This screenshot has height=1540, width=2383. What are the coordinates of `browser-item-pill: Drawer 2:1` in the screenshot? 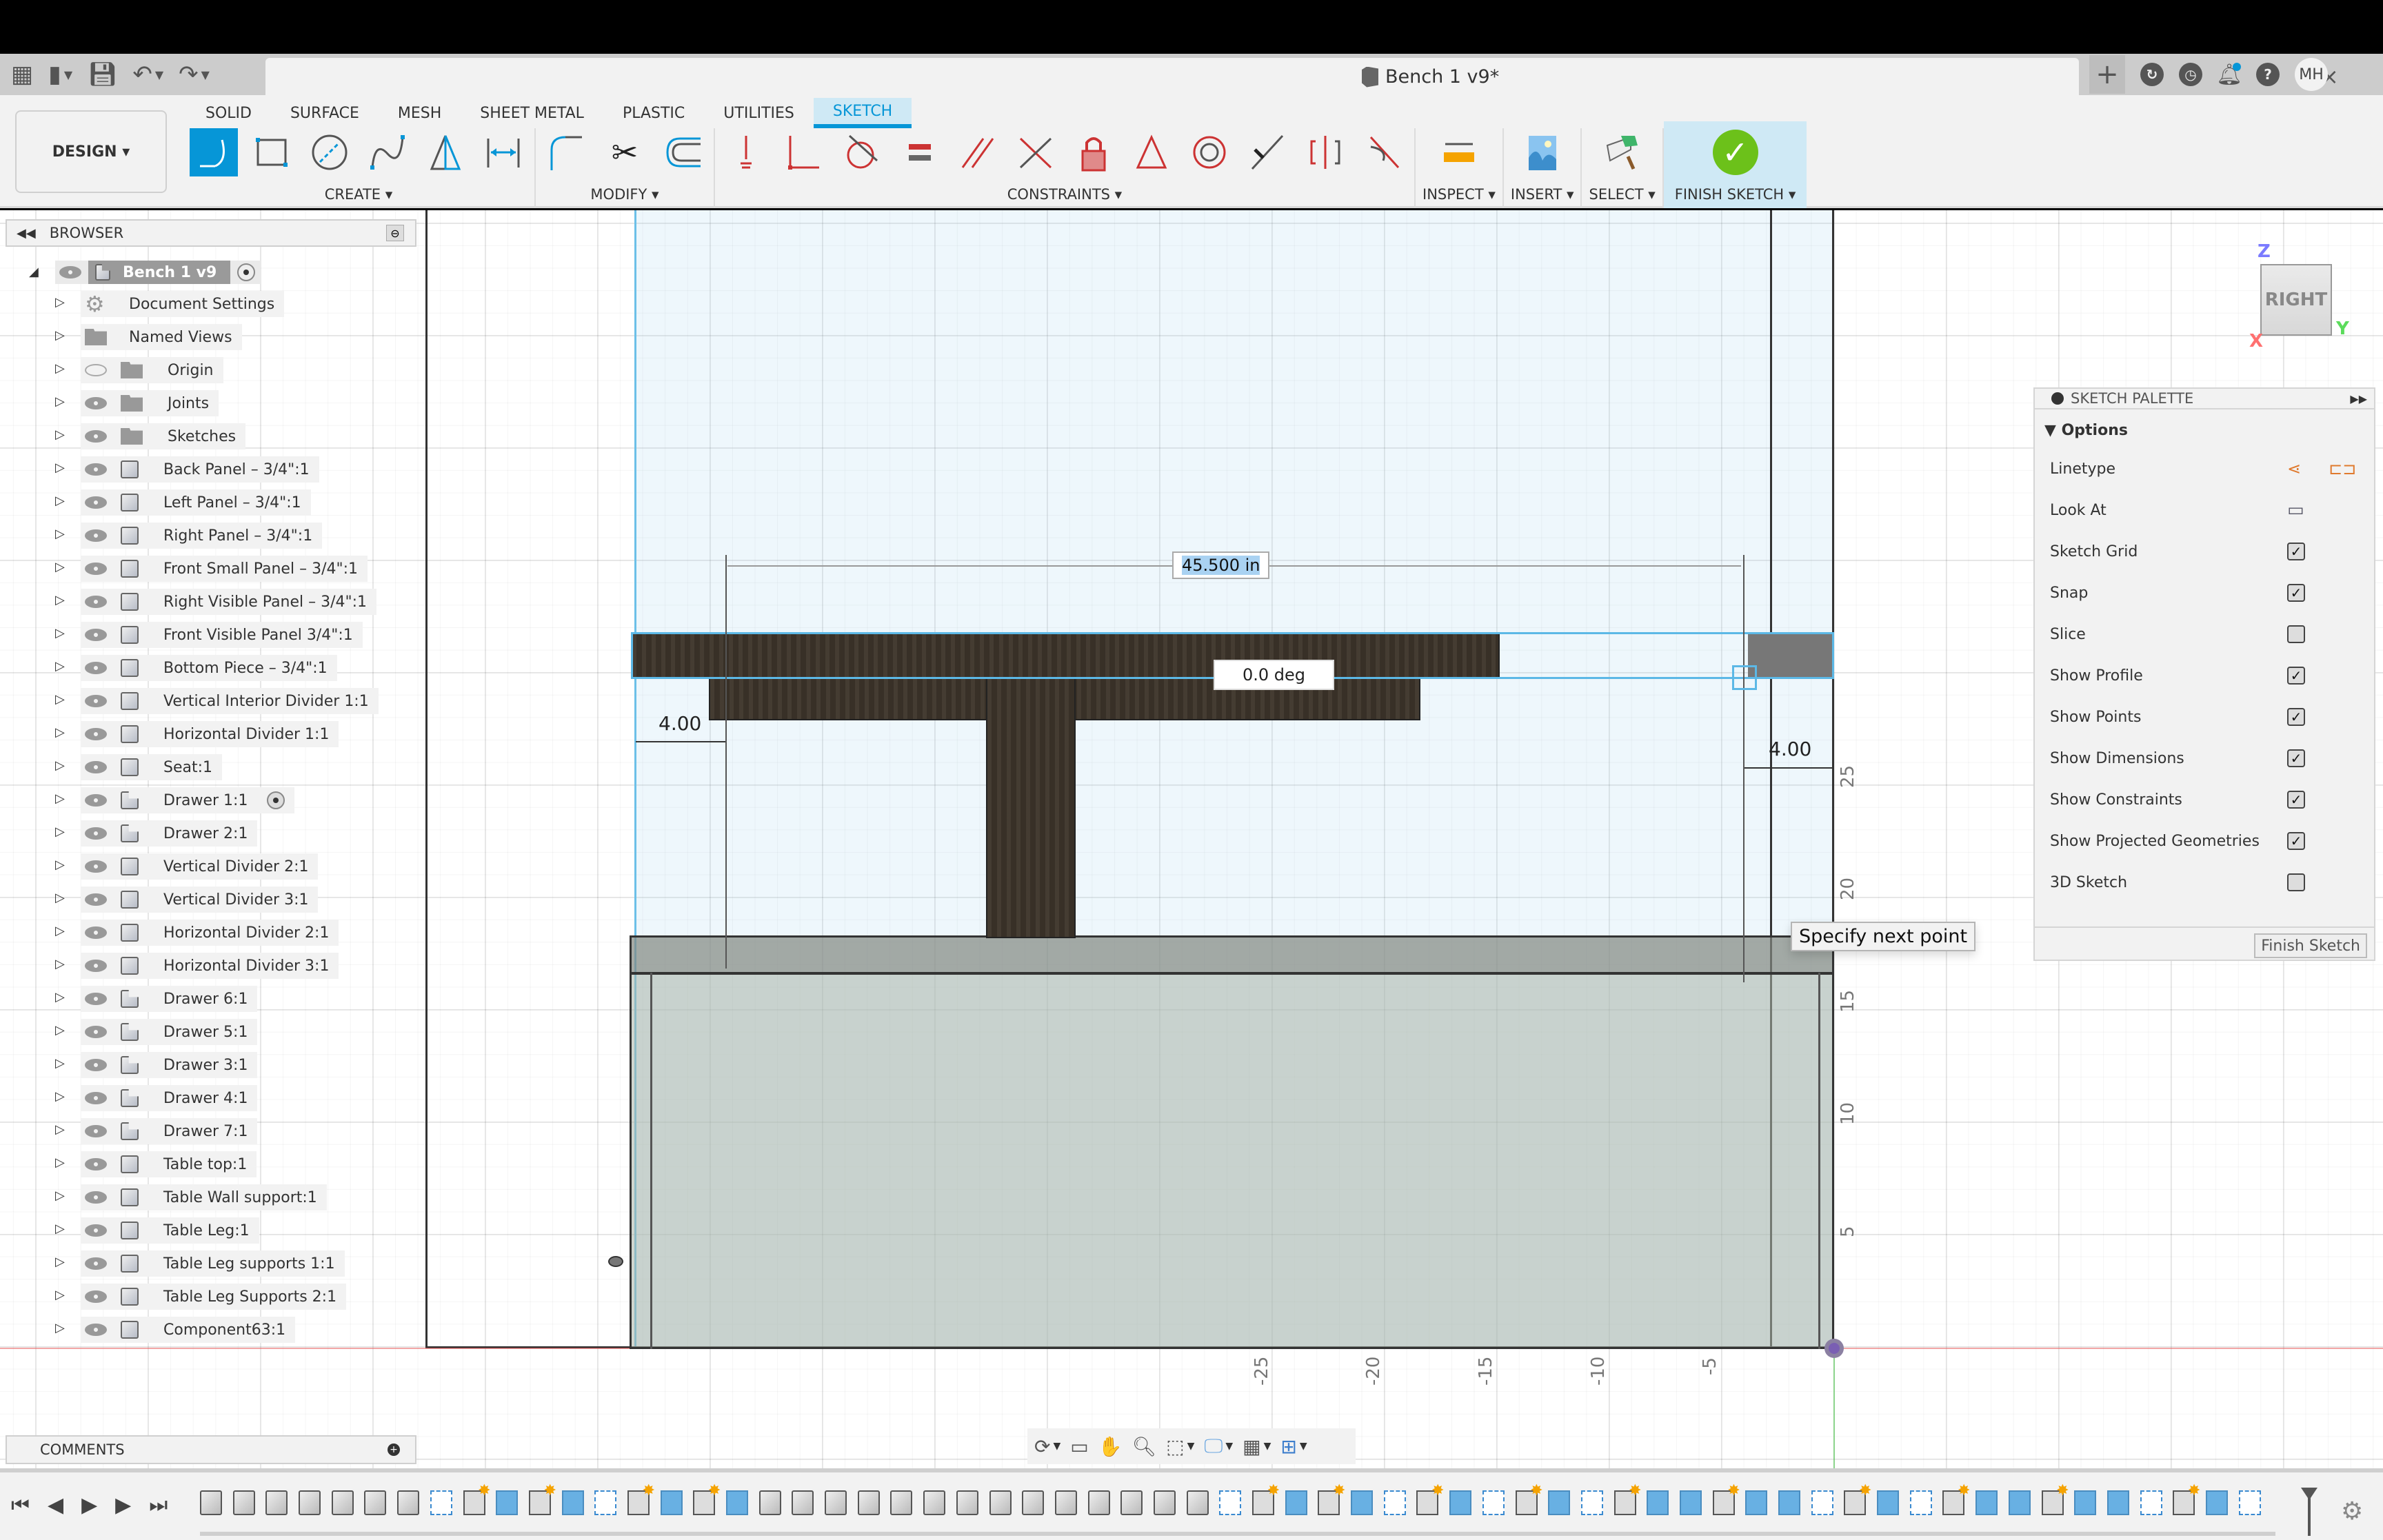 It's located at (169, 834).